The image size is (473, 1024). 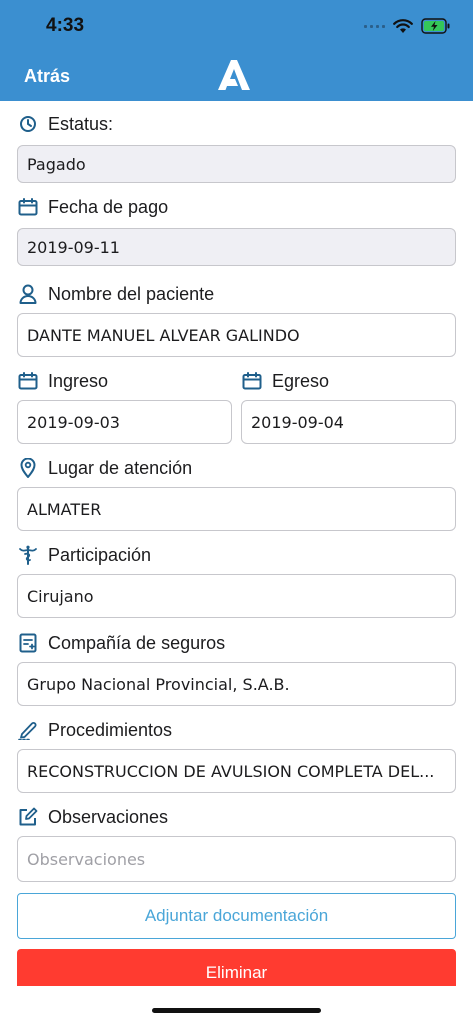 What do you see at coordinates (236, 972) in the screenshot?
I see `delete-button-label: Eliminar` at bounding box center [236, 972].